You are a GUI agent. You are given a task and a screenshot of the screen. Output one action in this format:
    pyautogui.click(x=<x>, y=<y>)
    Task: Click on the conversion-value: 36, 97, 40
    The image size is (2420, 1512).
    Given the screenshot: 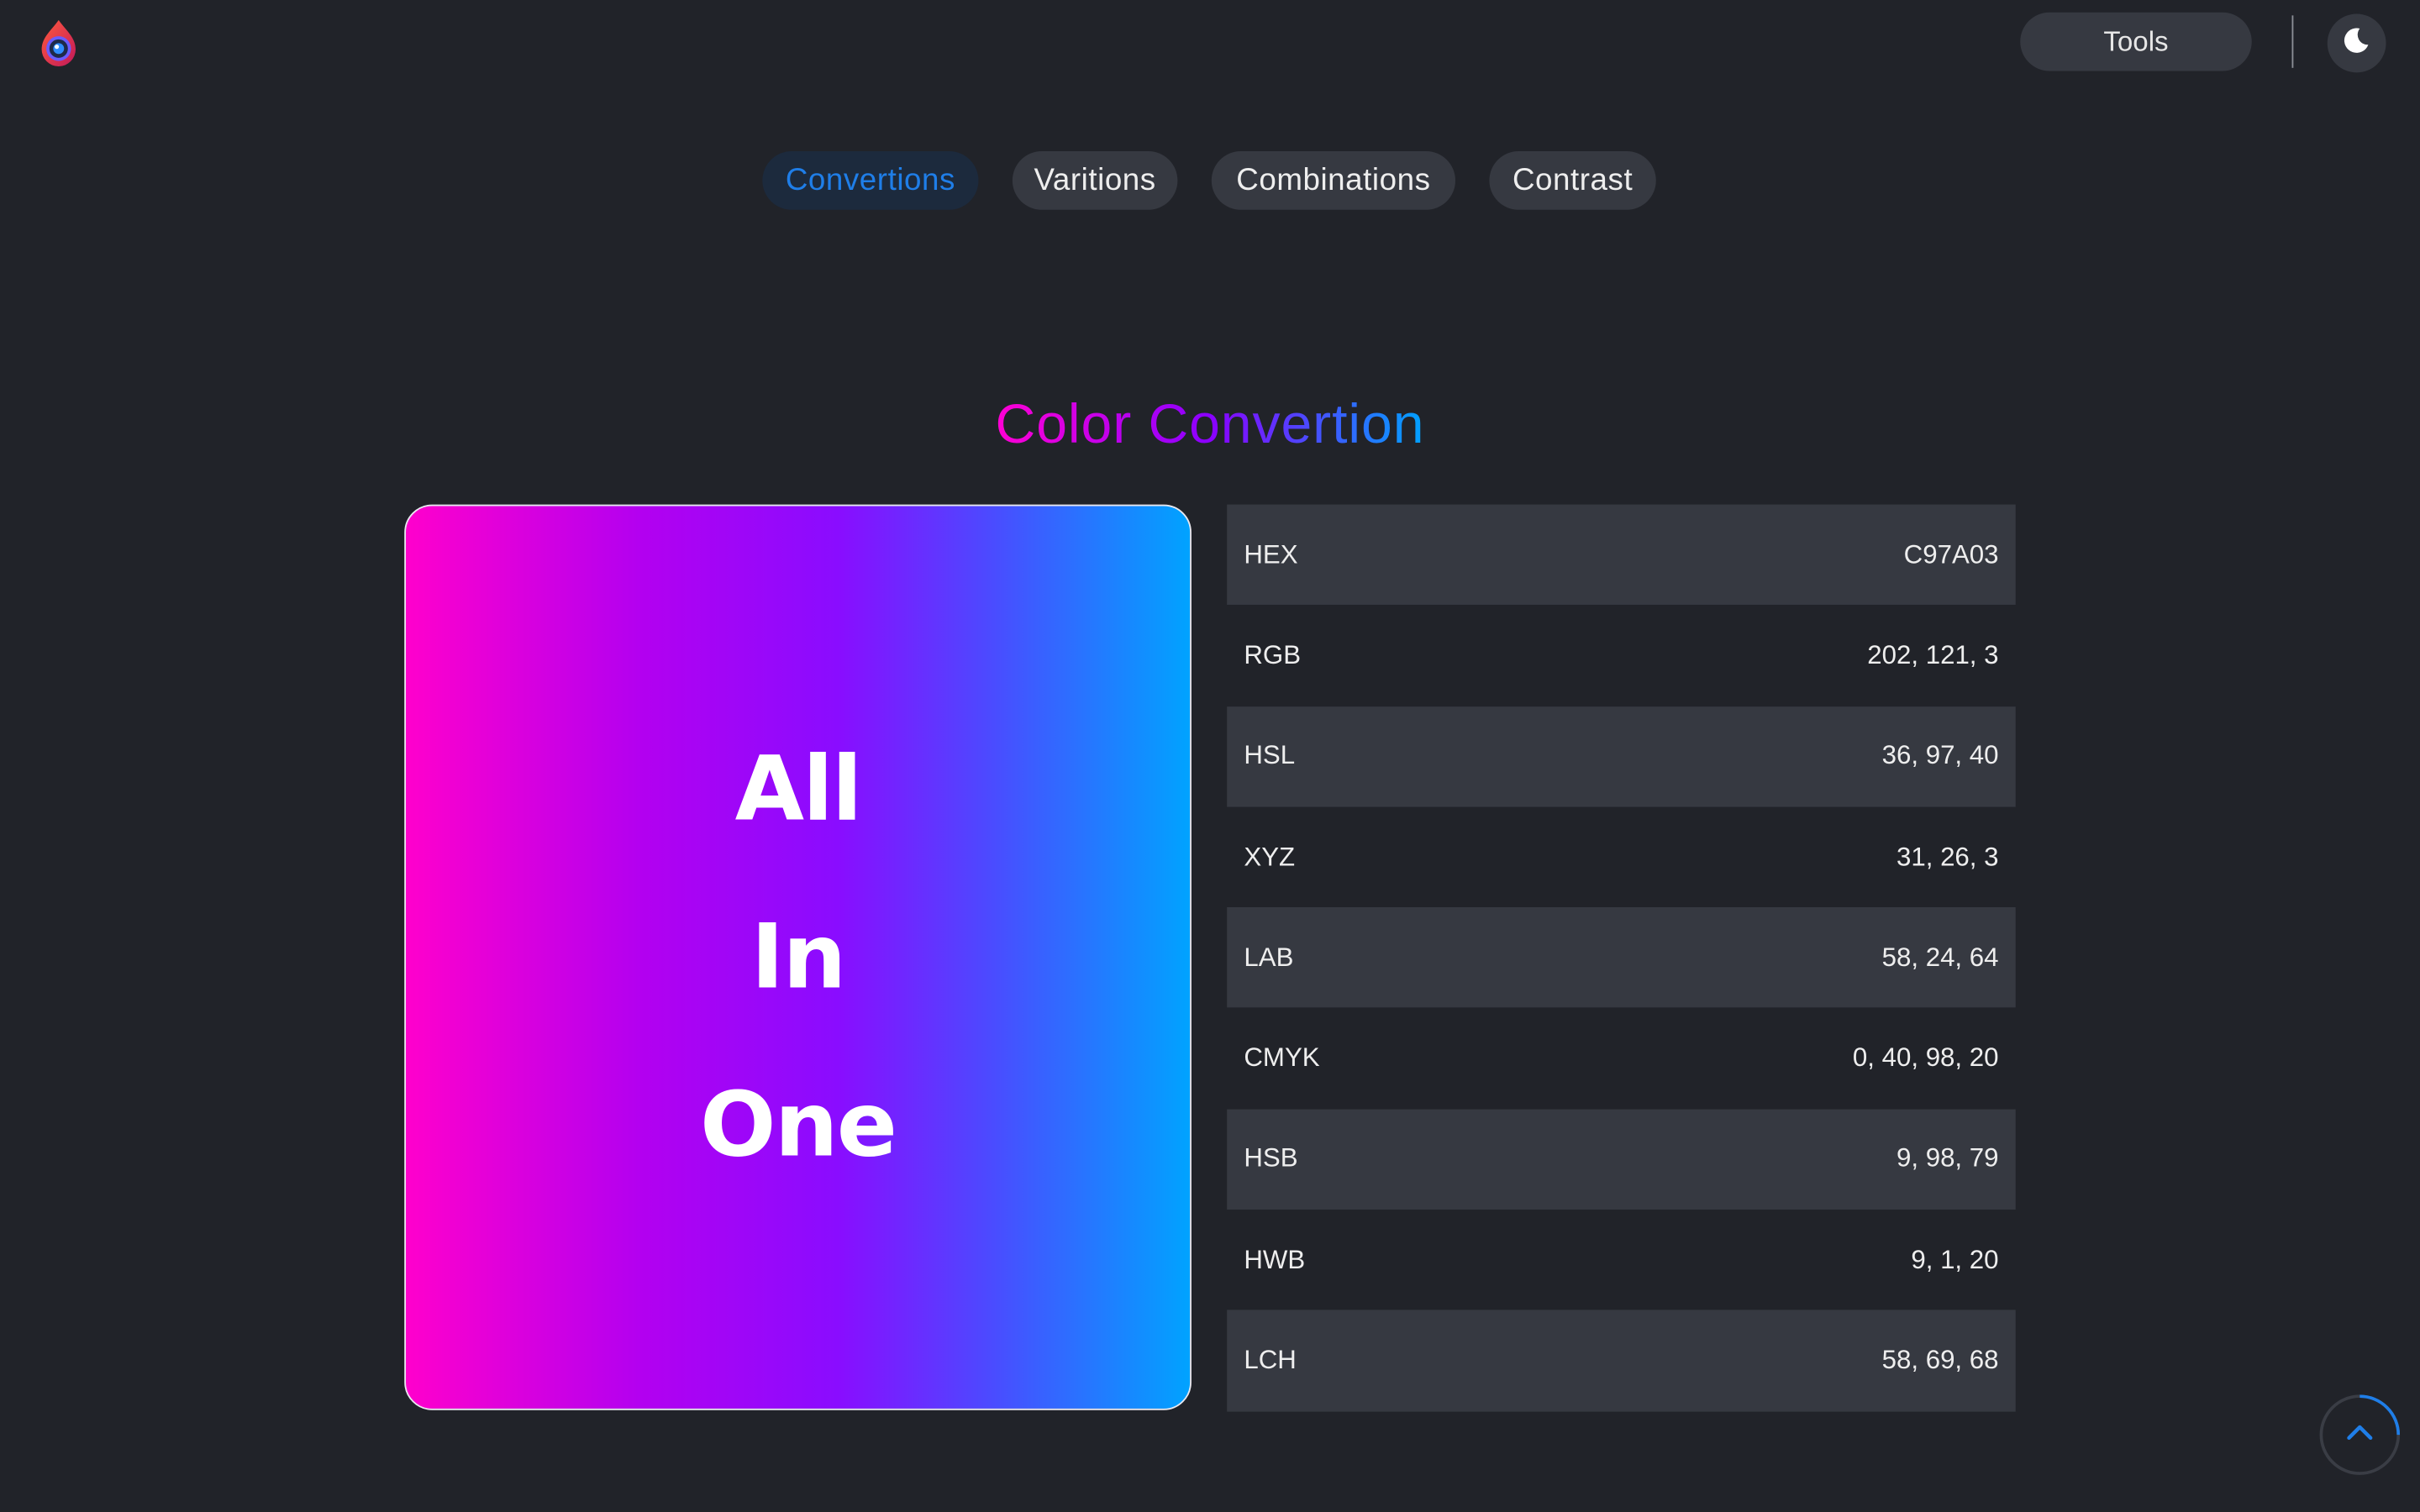 What is the action you would take?
    pyautogui.click(x=1940, y=755)
    